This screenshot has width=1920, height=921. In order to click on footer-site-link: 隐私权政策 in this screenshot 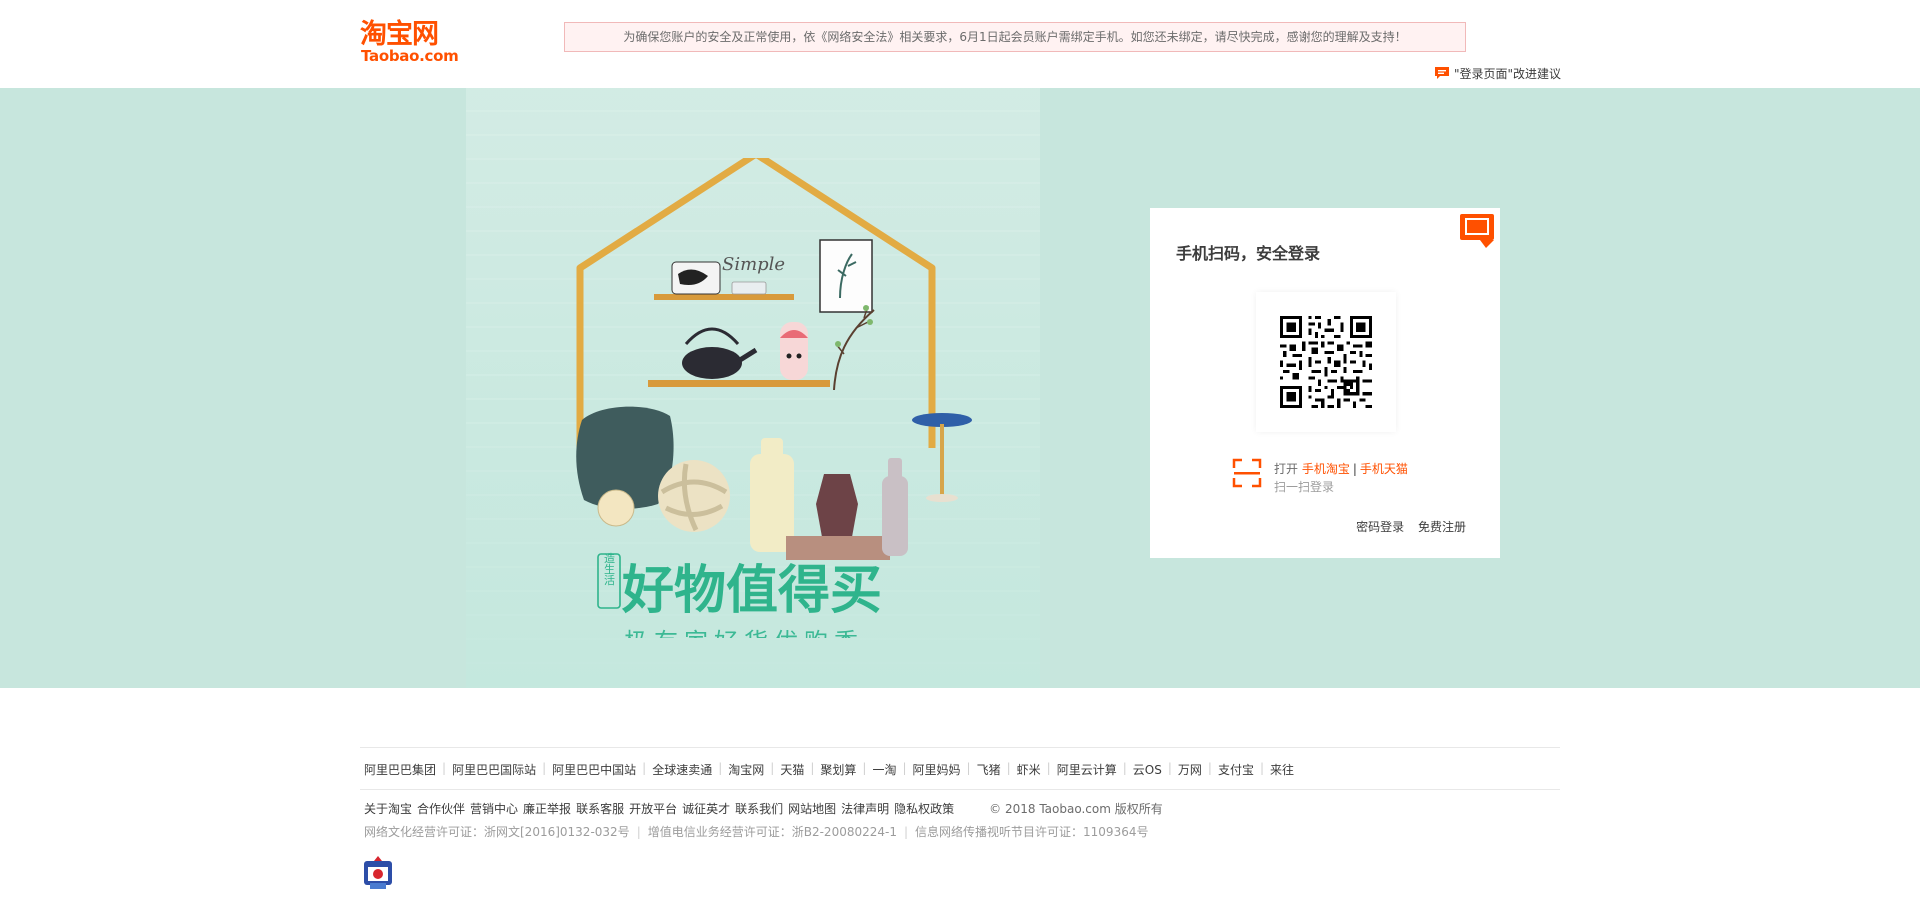, I will do `click(924, 809)`.